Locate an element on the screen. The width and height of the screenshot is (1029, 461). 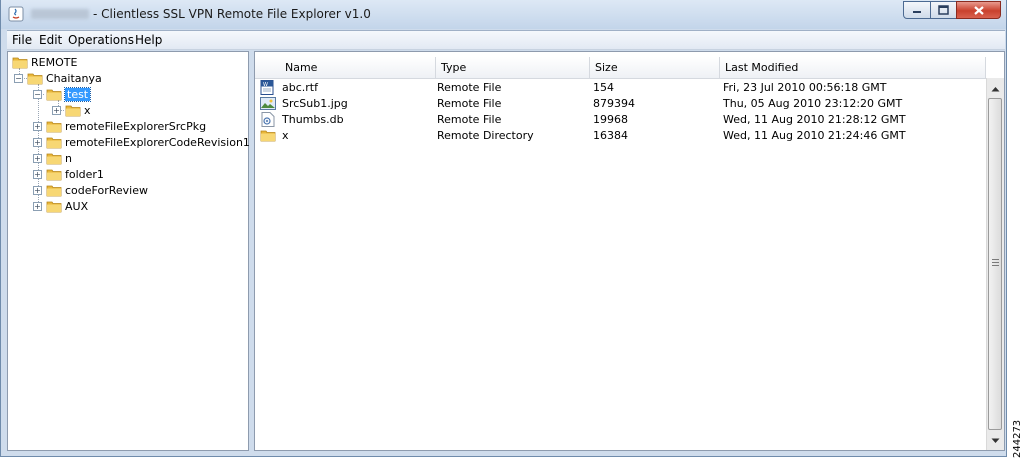
tree-item: + folder1 is located at coordinates (68, 174).